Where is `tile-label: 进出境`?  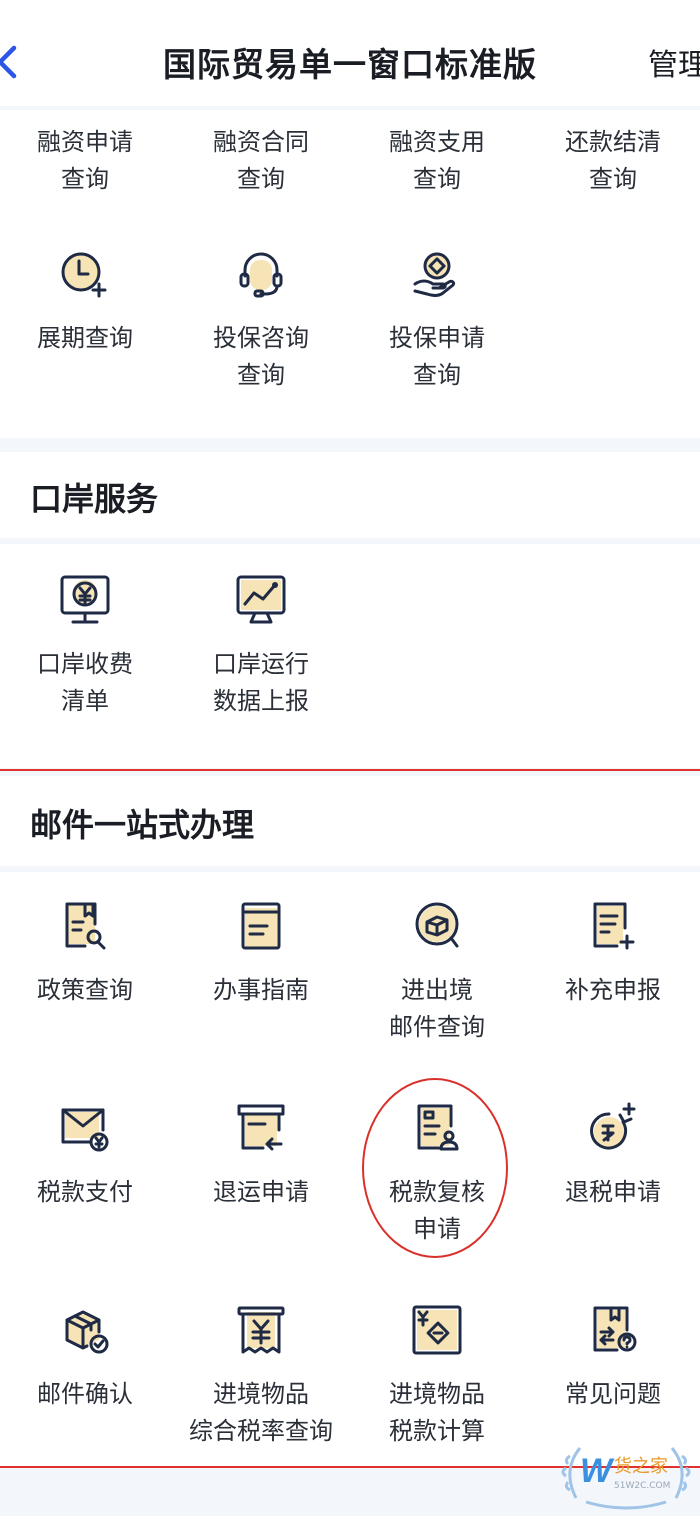
tile-label: 进出境 is located at coordinates (437, 990).